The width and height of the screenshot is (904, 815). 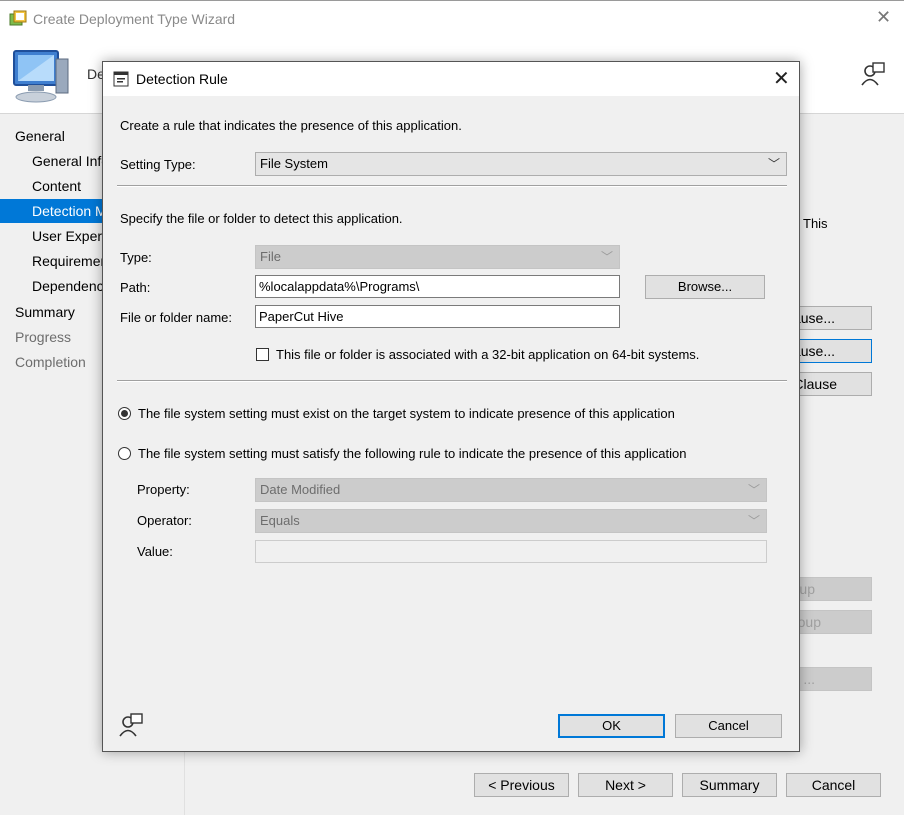 What do you see at coordinates (294, 163) in the screenshot?
I see `setting-type-value: File System` at bounding box center [294, 163].